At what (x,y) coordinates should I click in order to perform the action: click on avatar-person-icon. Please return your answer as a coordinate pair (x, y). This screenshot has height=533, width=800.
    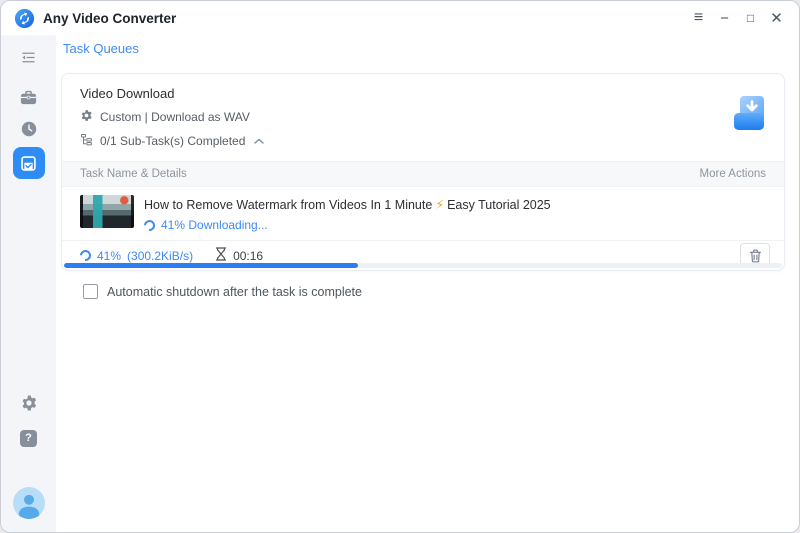
    Looking at the image, I should click on (28, 503).